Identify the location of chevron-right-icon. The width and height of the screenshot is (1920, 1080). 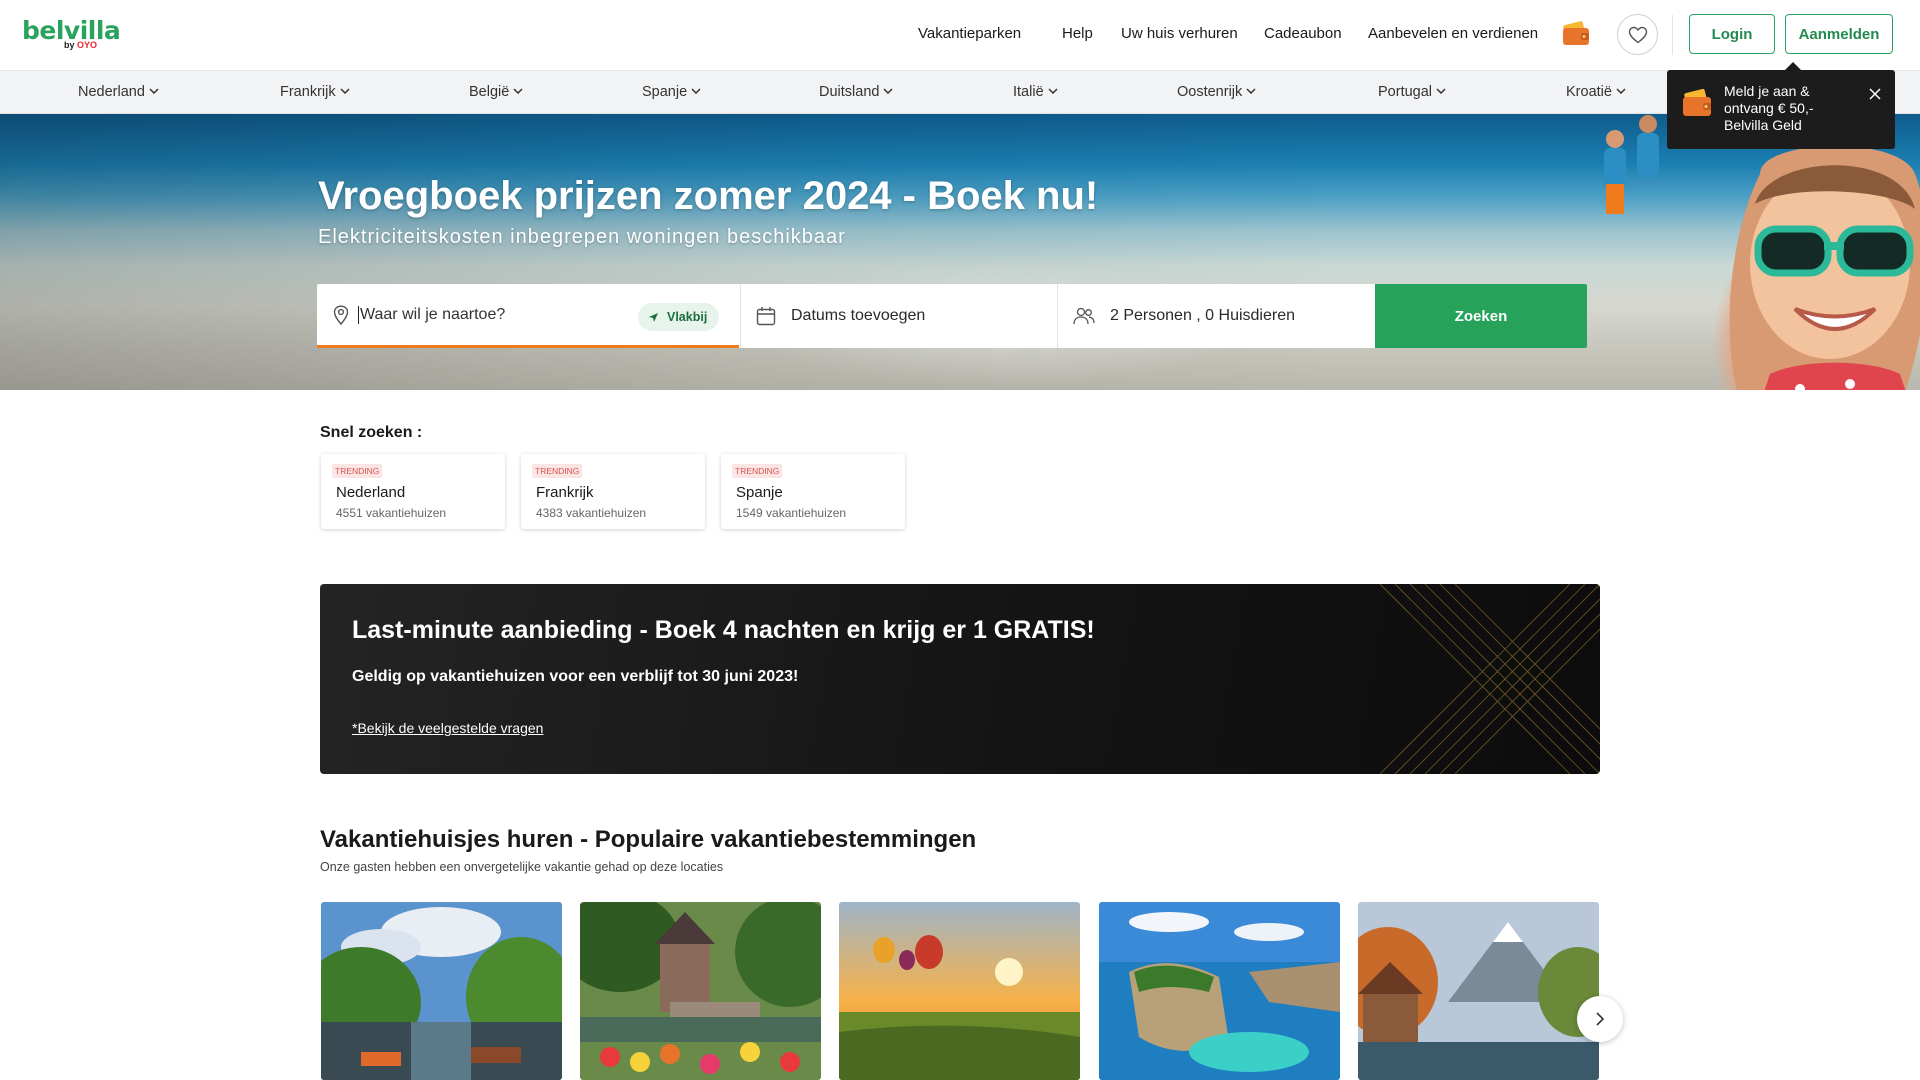
(1600, 1019).